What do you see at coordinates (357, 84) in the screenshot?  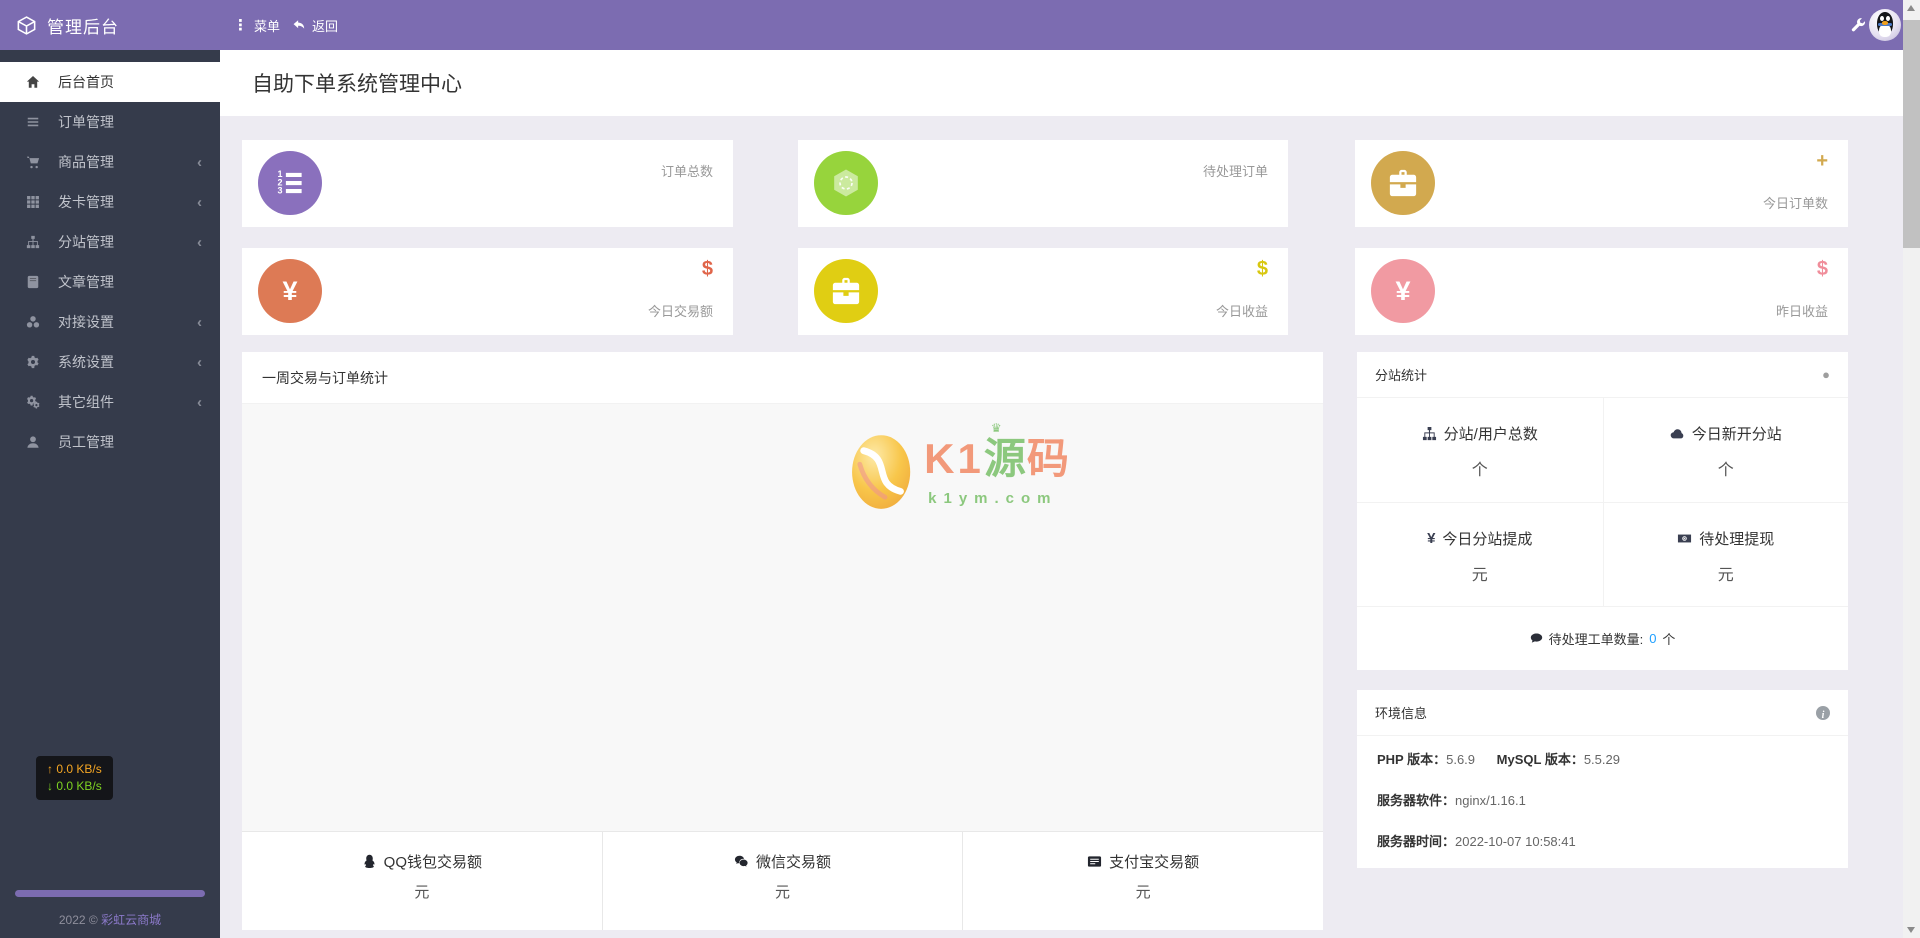 I see `page-title: 自助下单系统管理中心` at bounding box center [357, 84].